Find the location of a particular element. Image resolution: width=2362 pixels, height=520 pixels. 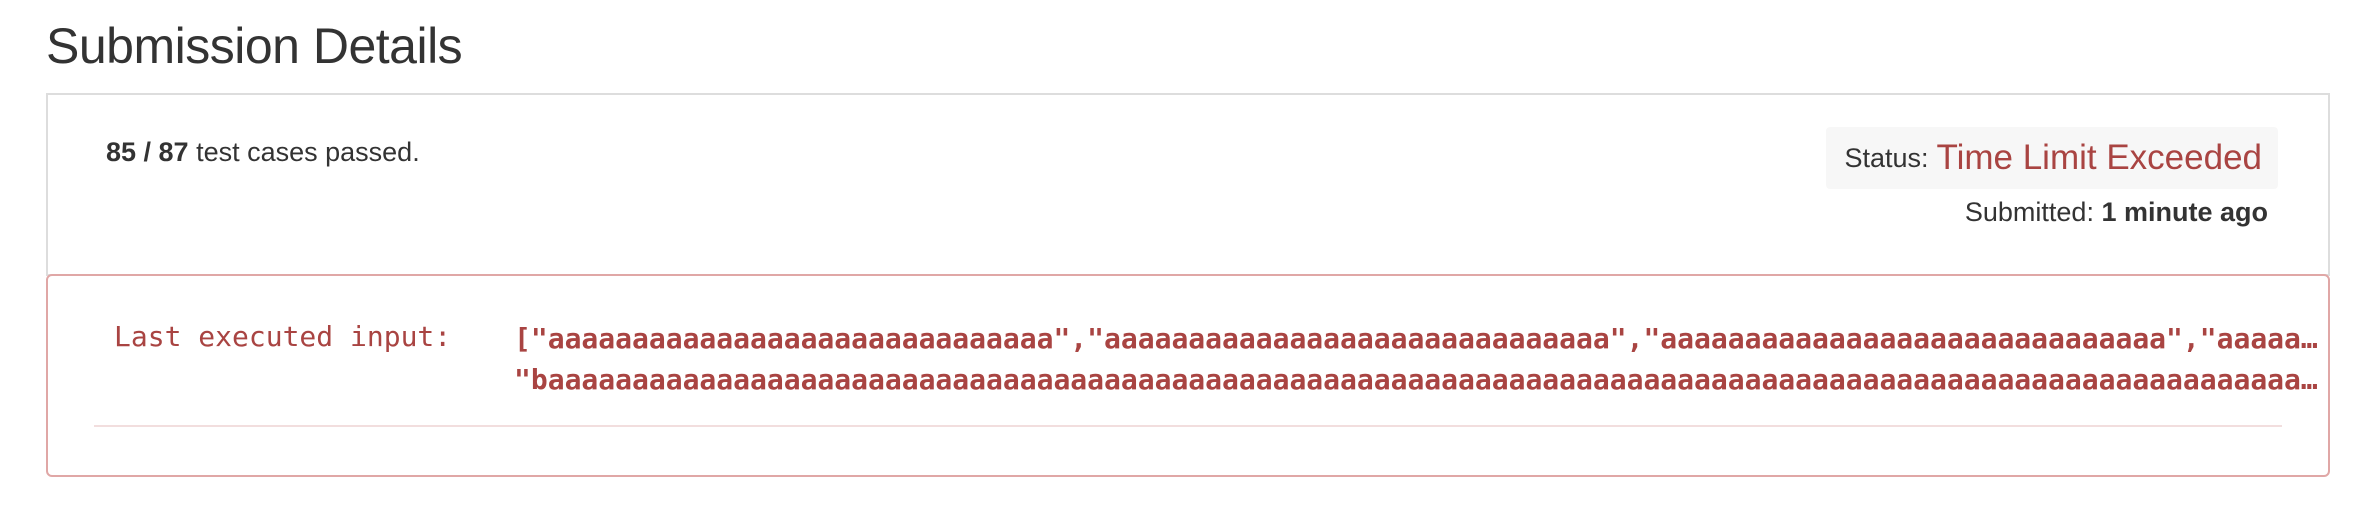

status-box: Status: Time Limit Exceeded is located at coordinates (2052, 158).